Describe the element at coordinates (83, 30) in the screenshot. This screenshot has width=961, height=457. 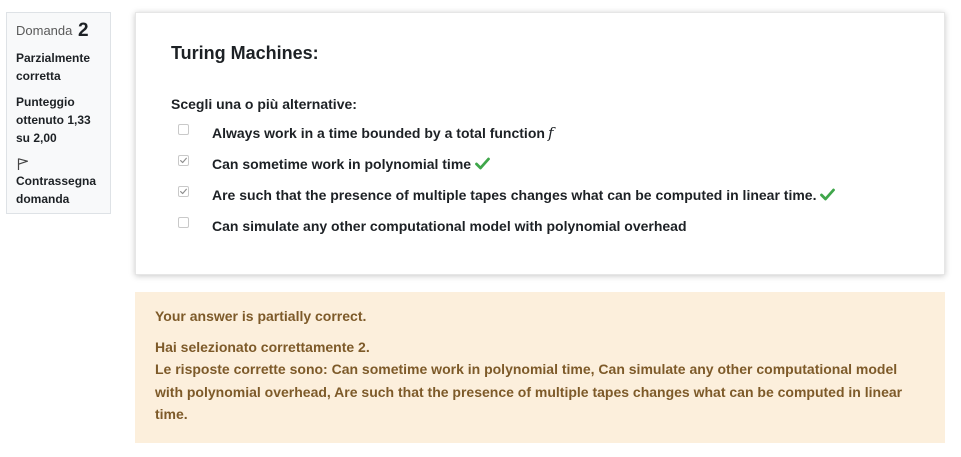
I see `question-number-value: 2` at that location.